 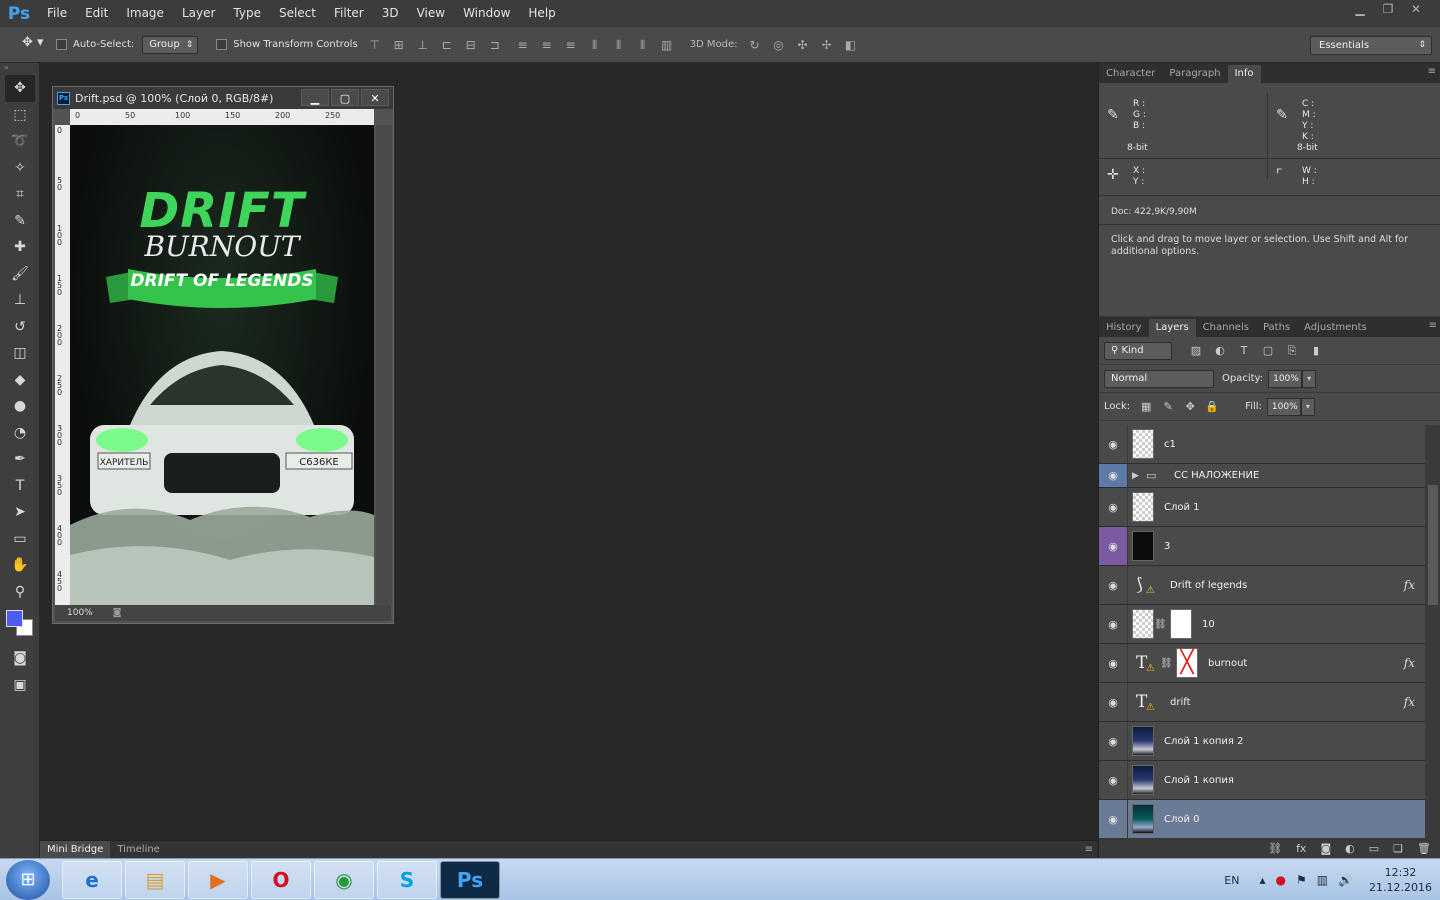 I want to click on layer-row: ◉ T ⚠ ⛓ ╳ burnout fx, so click(x=1262, y=663).